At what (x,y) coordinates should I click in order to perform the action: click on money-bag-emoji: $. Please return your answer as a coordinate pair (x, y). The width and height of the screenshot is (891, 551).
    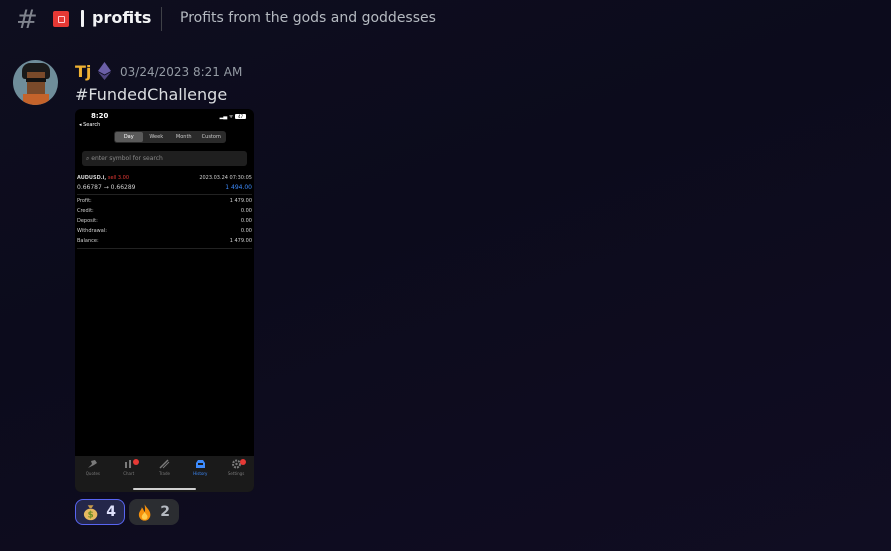
    Looking at the image, I should click on (90, 513).